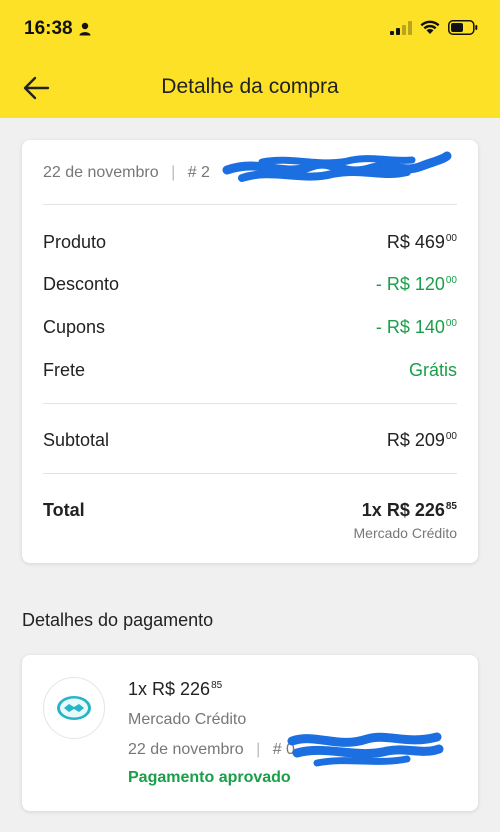  What do you see at coordinates (416, 284) in the screenshot?
I see `row-amount: - R$ 12000` at bounding box center [416, 284].